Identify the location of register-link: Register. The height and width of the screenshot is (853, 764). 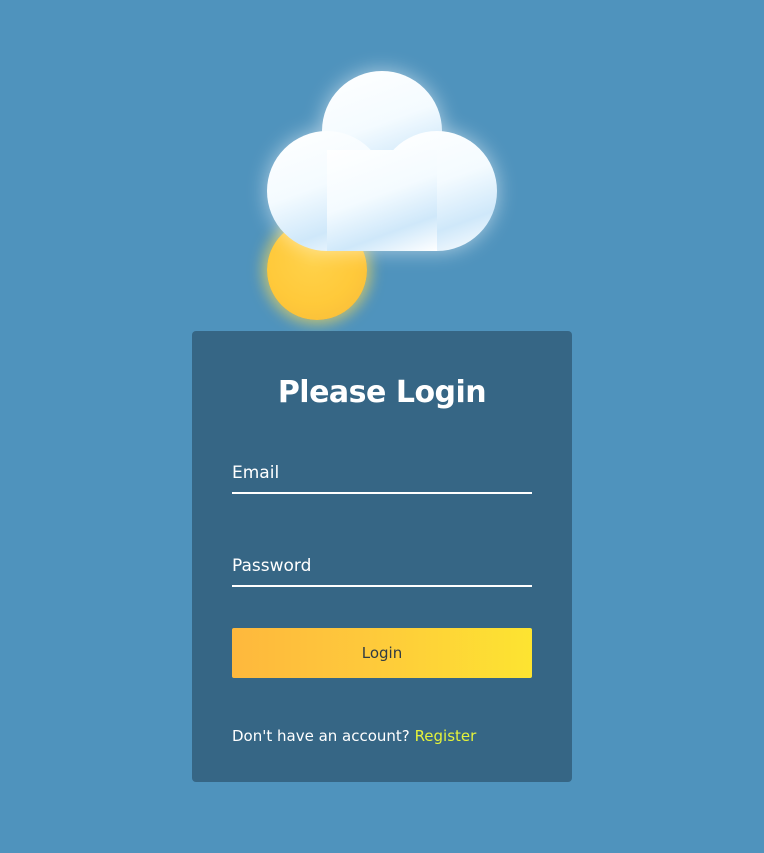
(446, 736).